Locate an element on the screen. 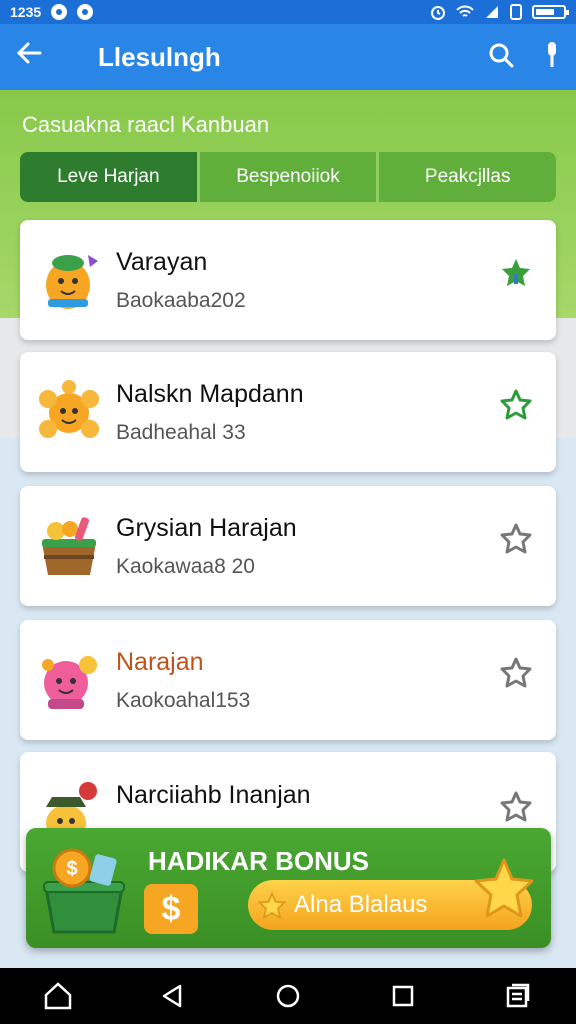 The image size is (576, 1024). sim-icon is located at coordinates (516, 12).